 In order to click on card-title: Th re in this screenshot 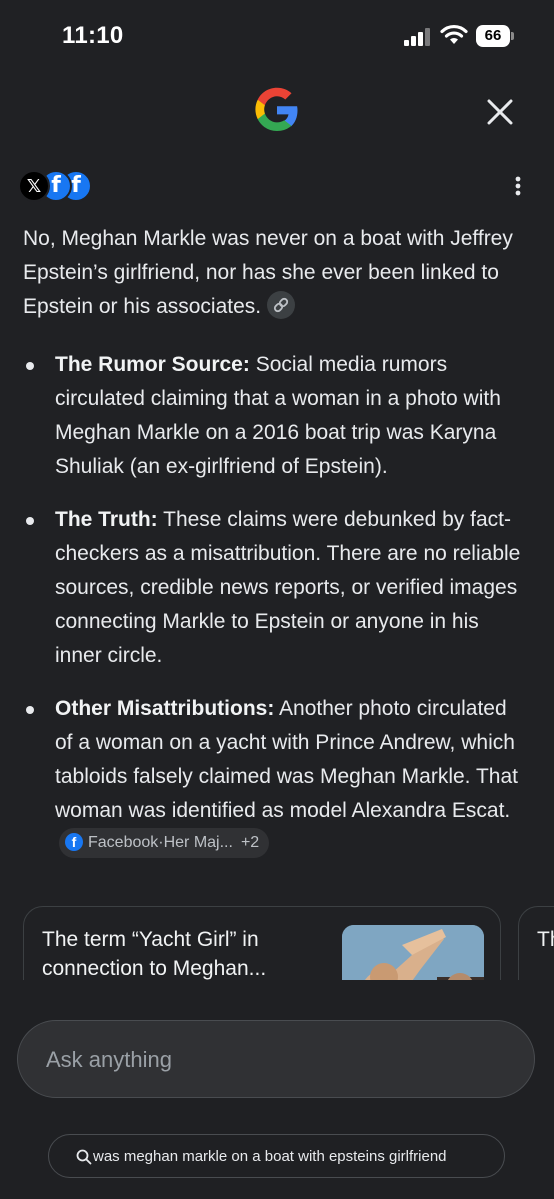, I will do `click(545, 939)`.